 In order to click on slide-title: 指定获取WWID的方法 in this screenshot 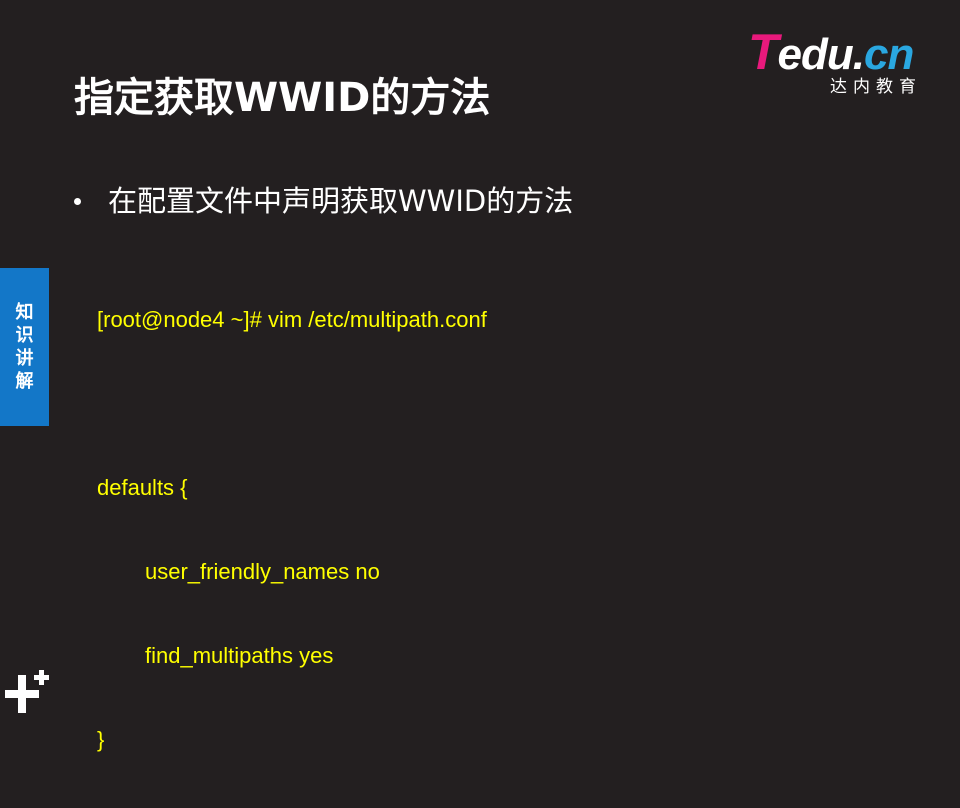, I will do `click(282, 98)`.